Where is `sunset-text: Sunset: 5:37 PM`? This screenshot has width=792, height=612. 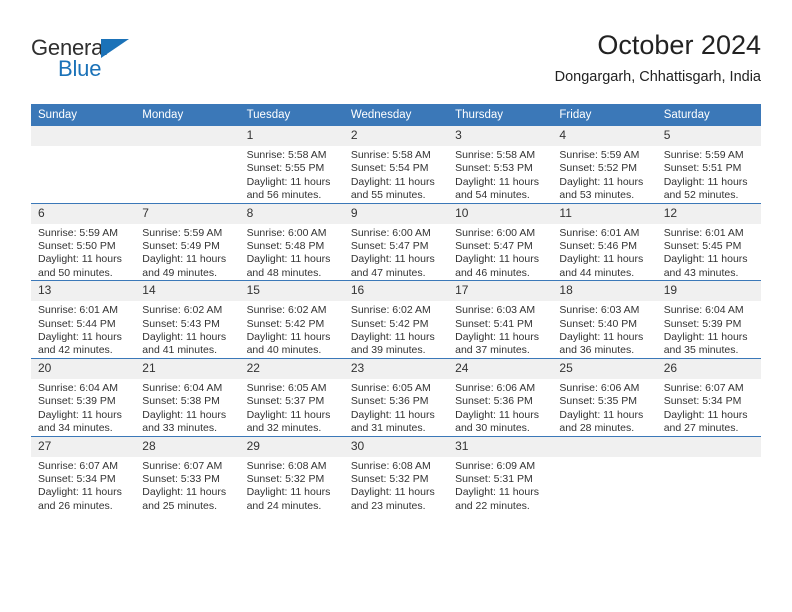
sunset-text: Sunset: 5:37 PM is located at coordinates (285, 401).